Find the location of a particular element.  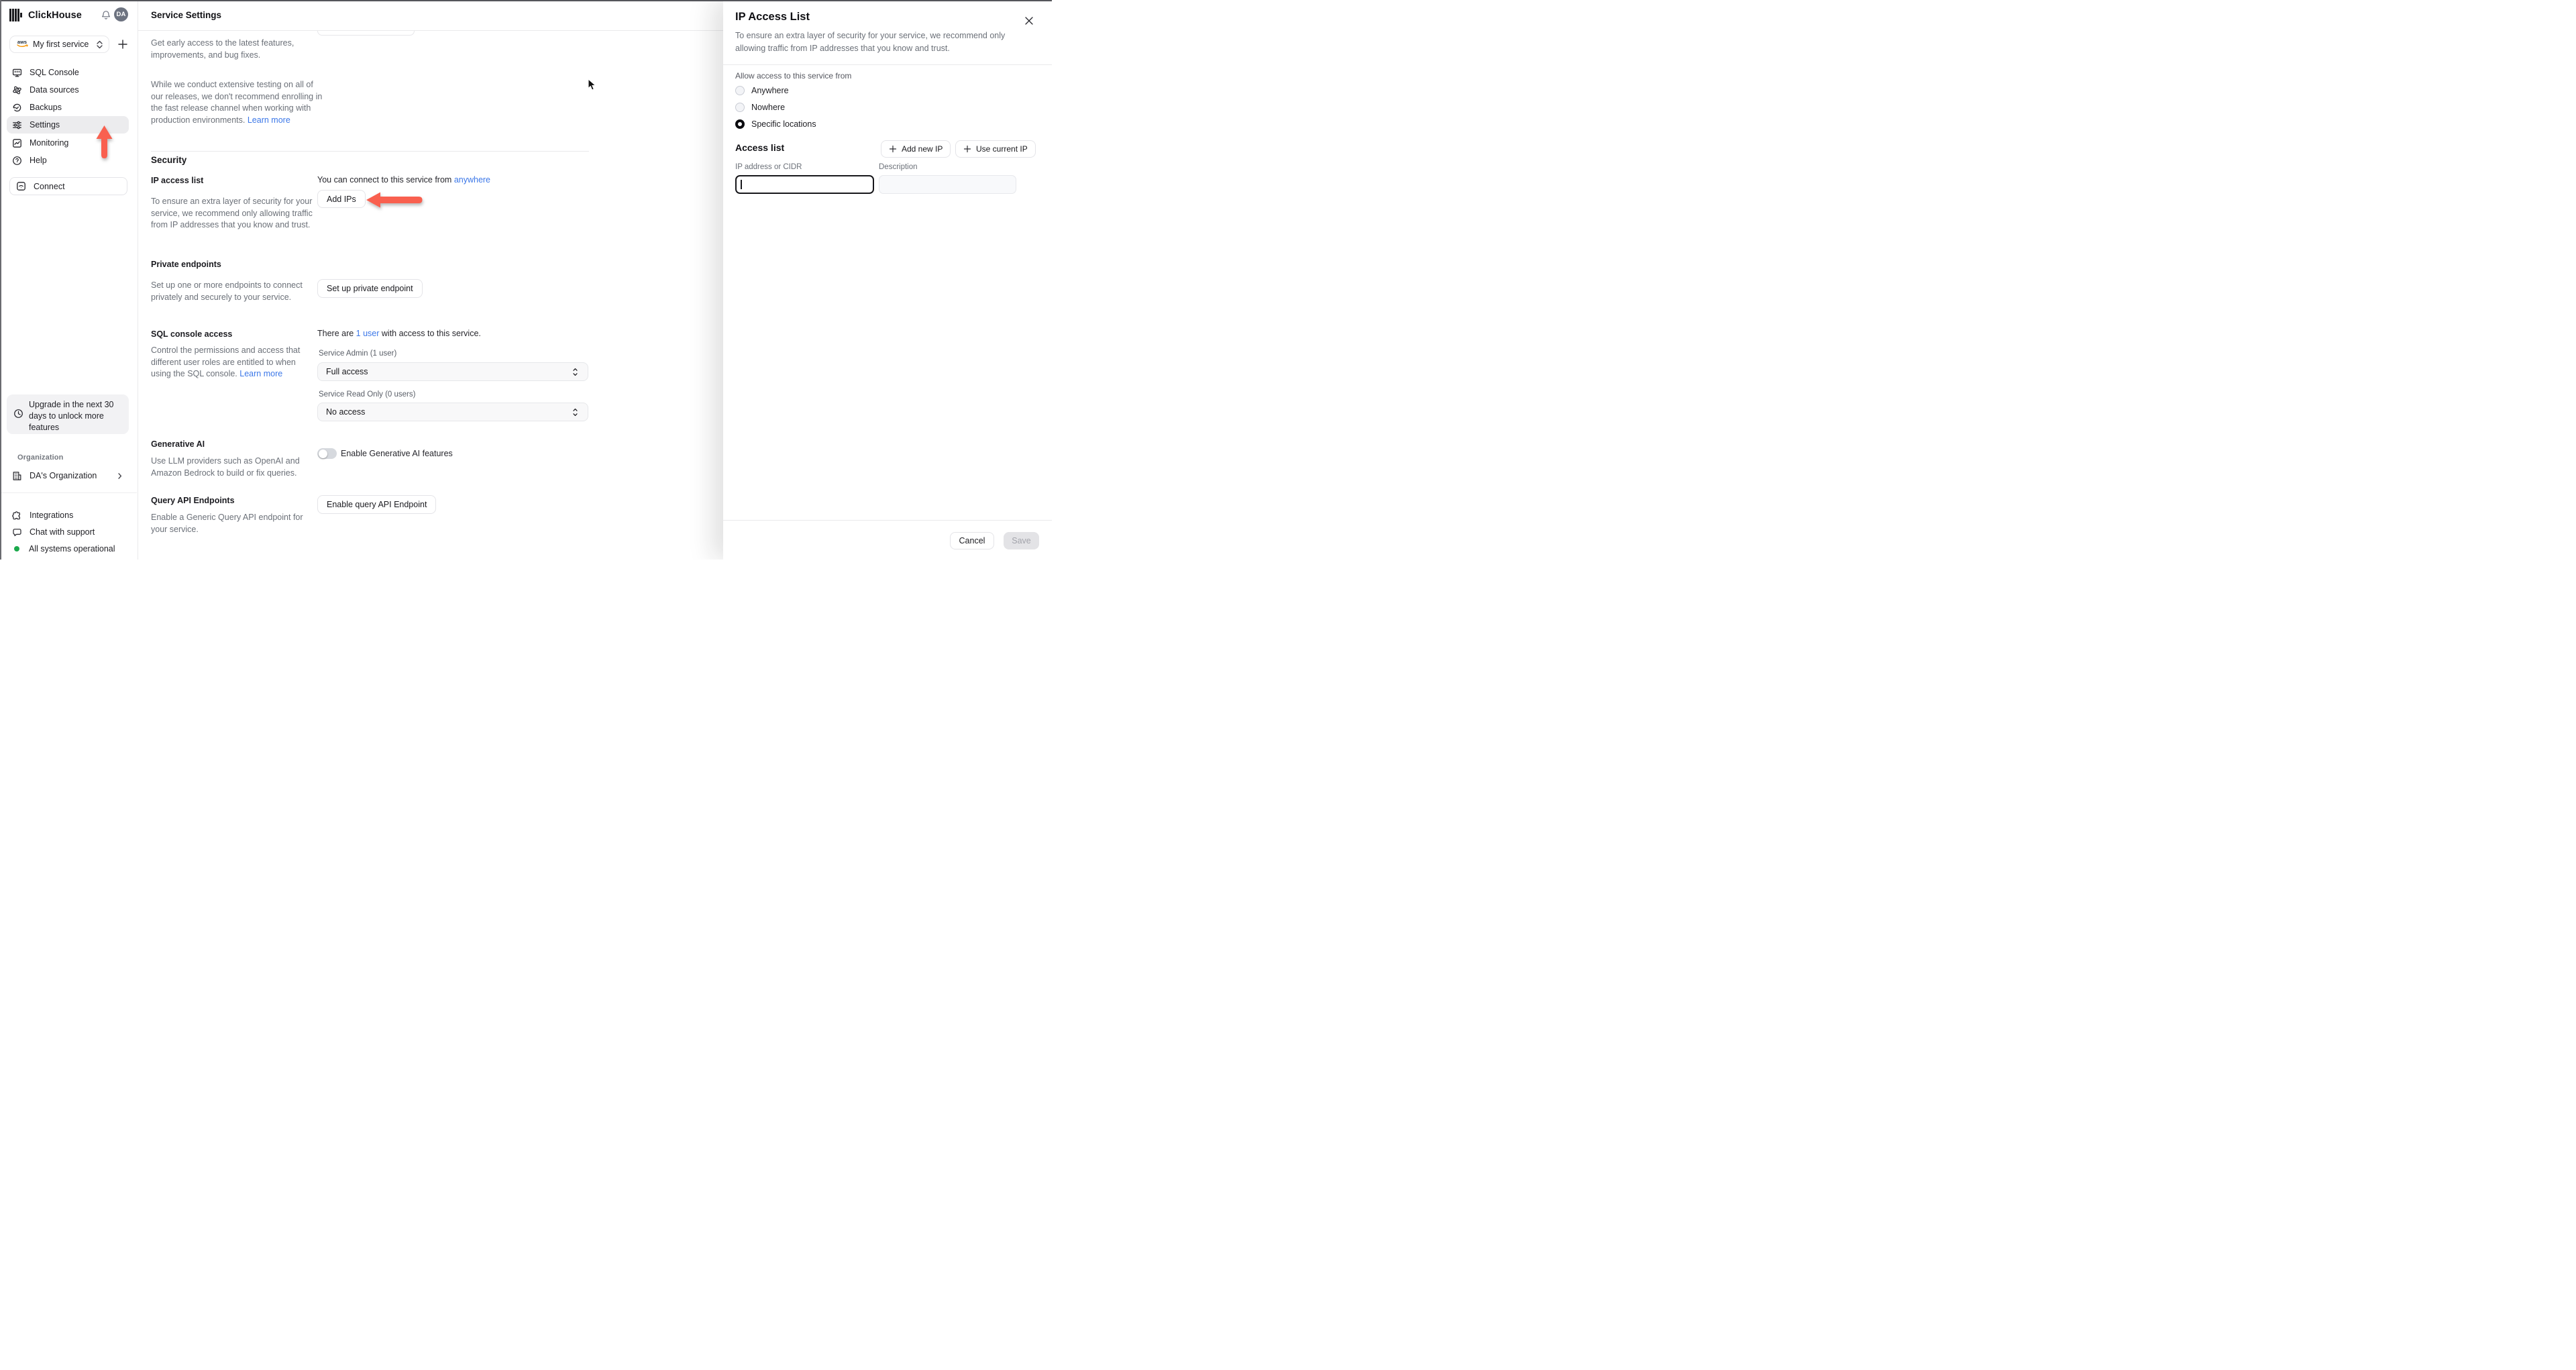

description-field-label: Description is located at coordinates (898, 167).